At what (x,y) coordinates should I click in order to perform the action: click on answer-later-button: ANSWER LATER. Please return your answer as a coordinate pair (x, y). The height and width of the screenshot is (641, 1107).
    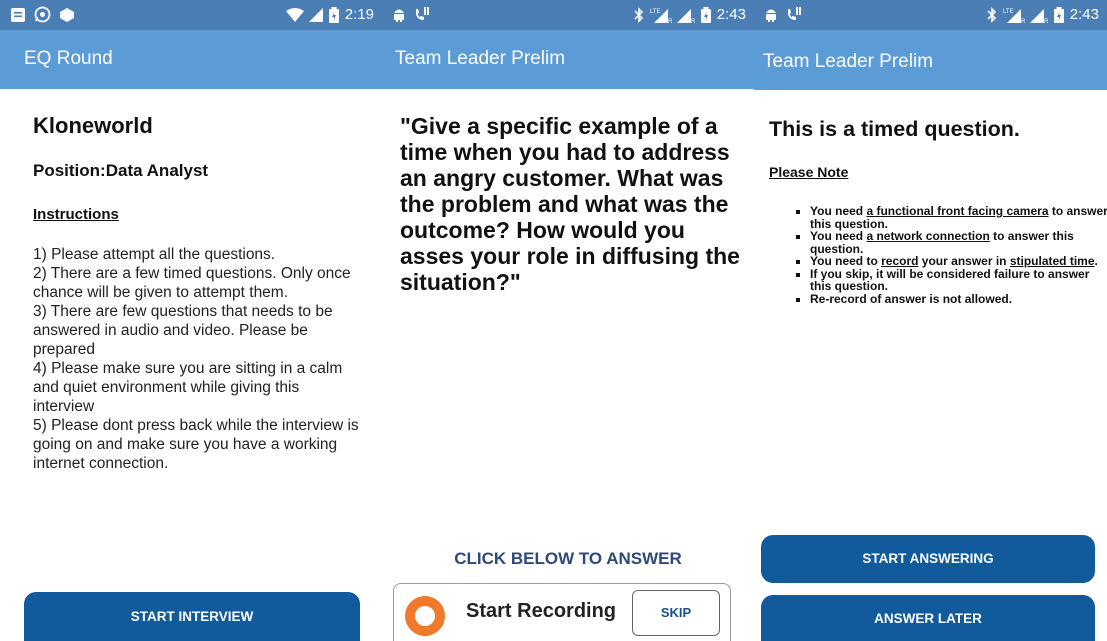
    Looking at the image, I should click on (928, 618).